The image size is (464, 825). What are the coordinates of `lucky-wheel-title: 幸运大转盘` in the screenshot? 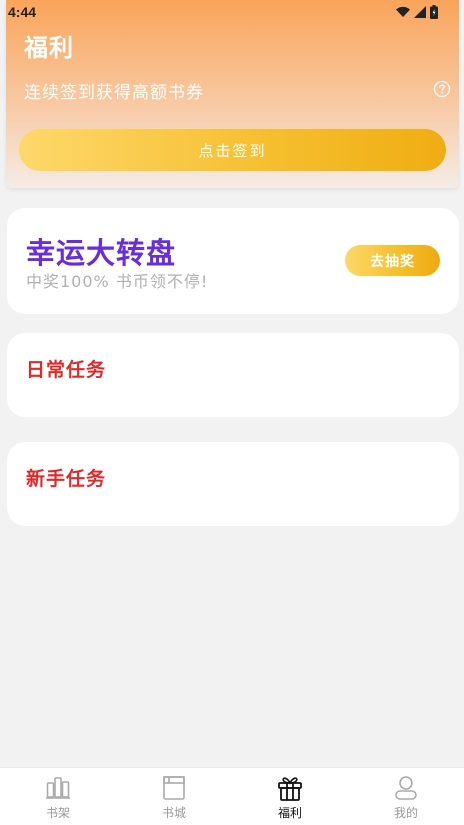 It's located at (101, 253).